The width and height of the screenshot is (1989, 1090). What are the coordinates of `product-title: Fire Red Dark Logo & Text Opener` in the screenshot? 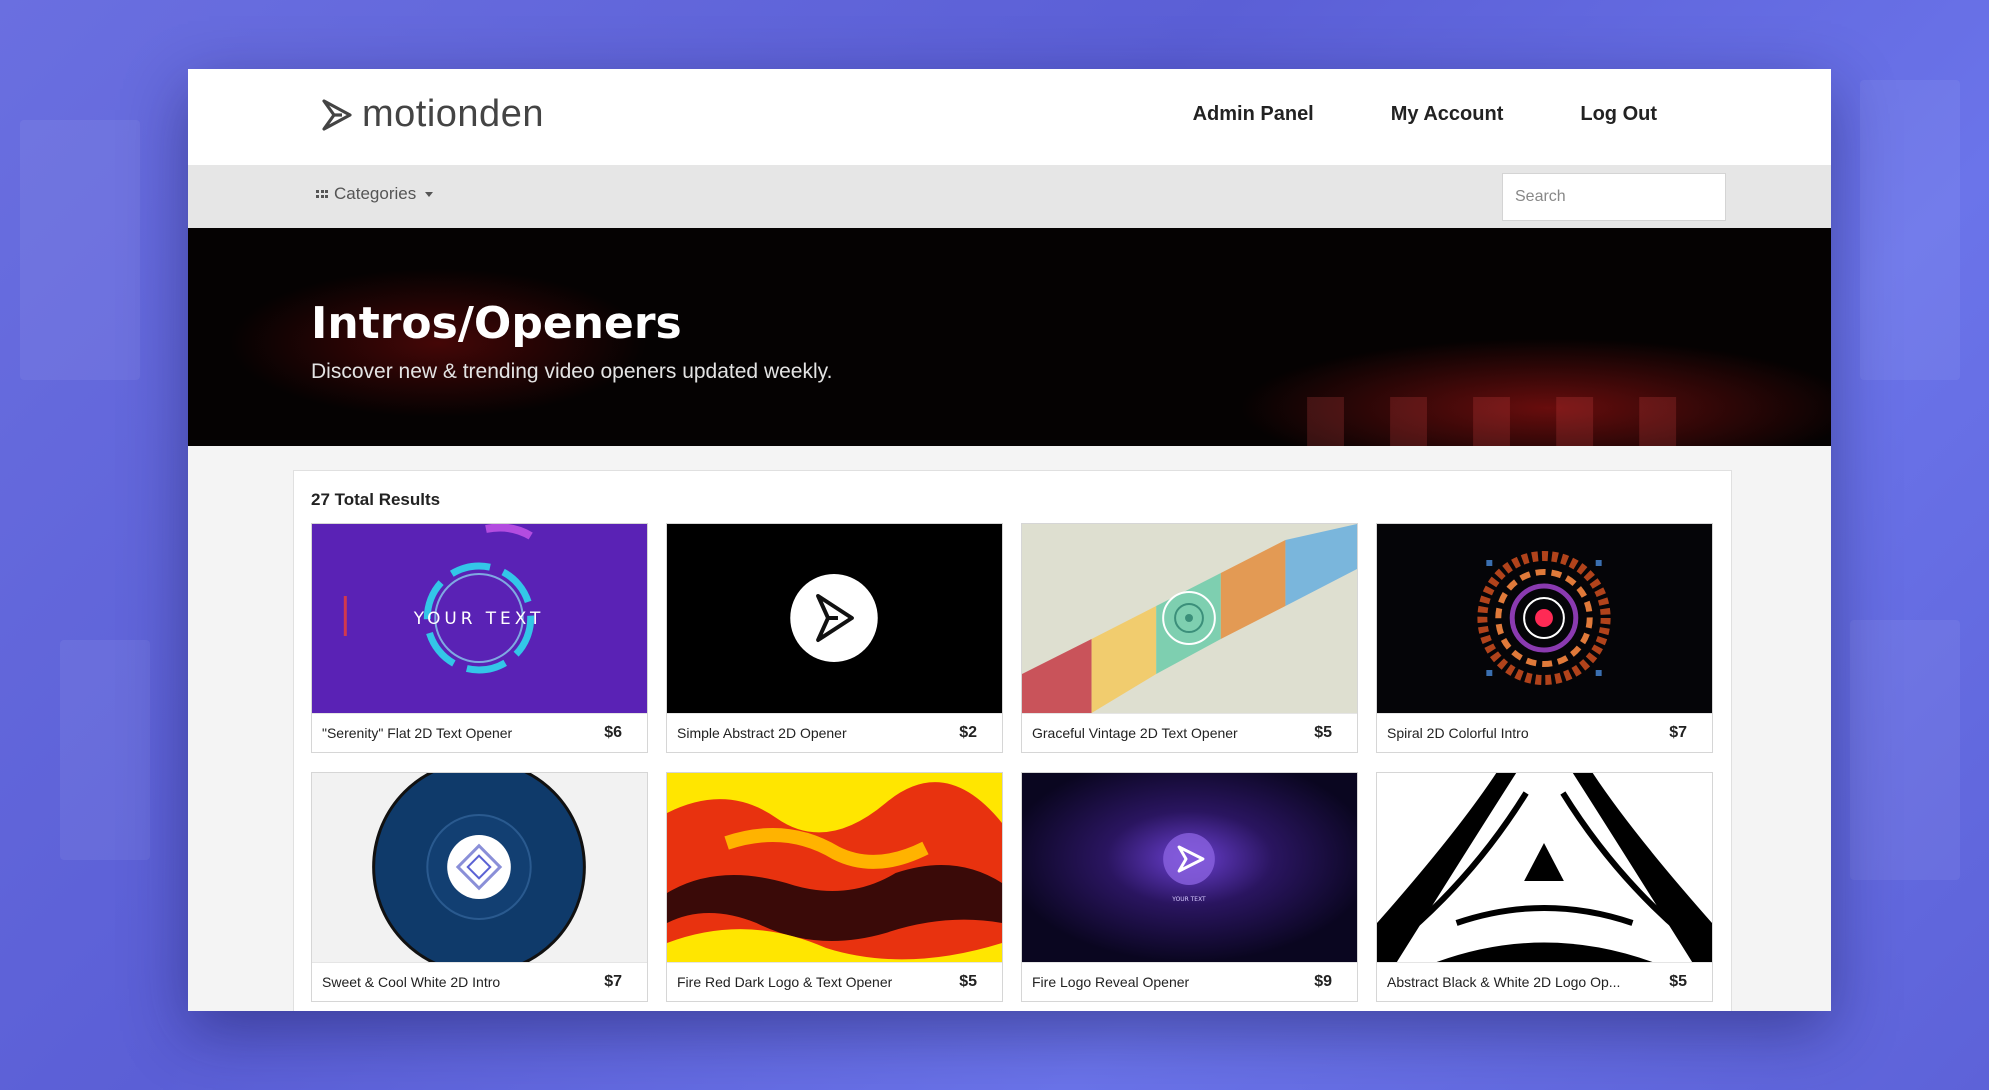 It's located at (785, 982).